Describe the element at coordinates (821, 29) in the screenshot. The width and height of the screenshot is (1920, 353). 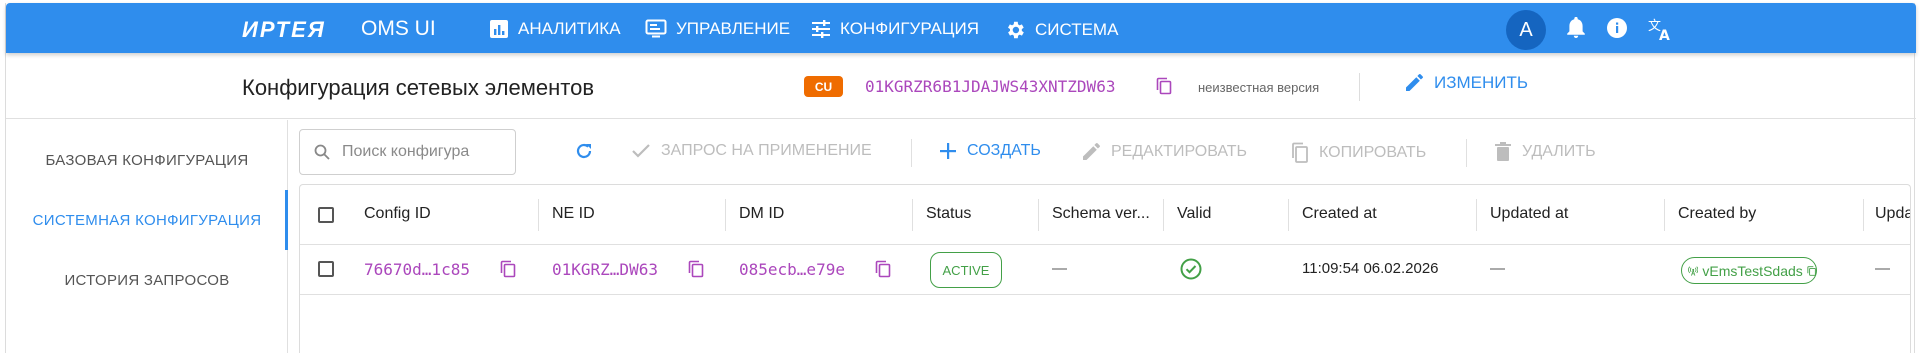
I see `sliders-icon` at that location.